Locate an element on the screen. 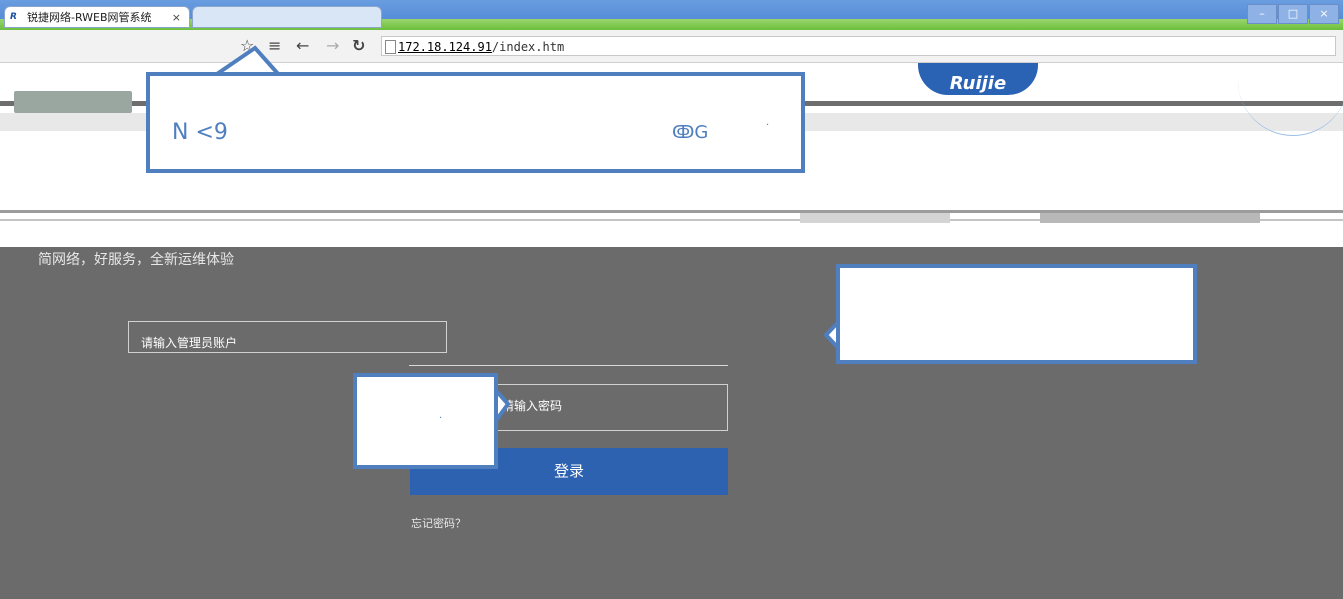  tab-active: R 锐捷网络-RWEB网管系统 × is located at coordinates (97, 17).